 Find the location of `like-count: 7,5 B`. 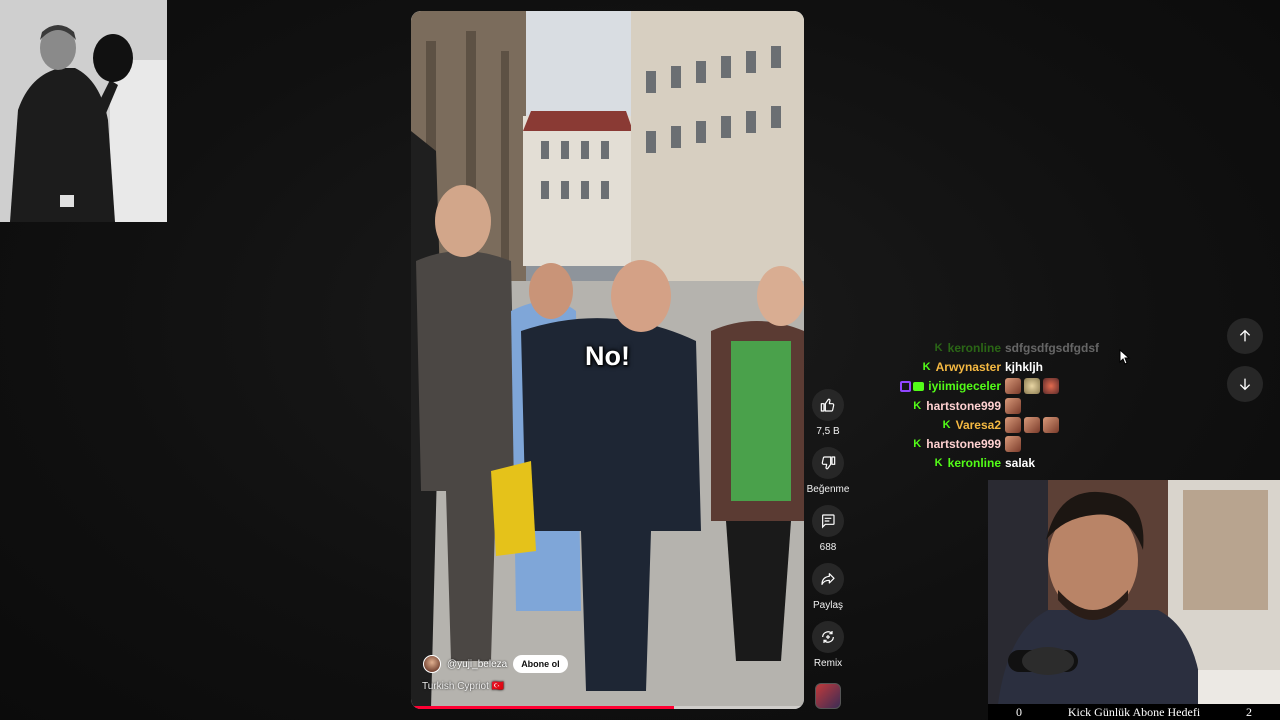

like-count: 7,5 B is located at coordinates (828, 431).